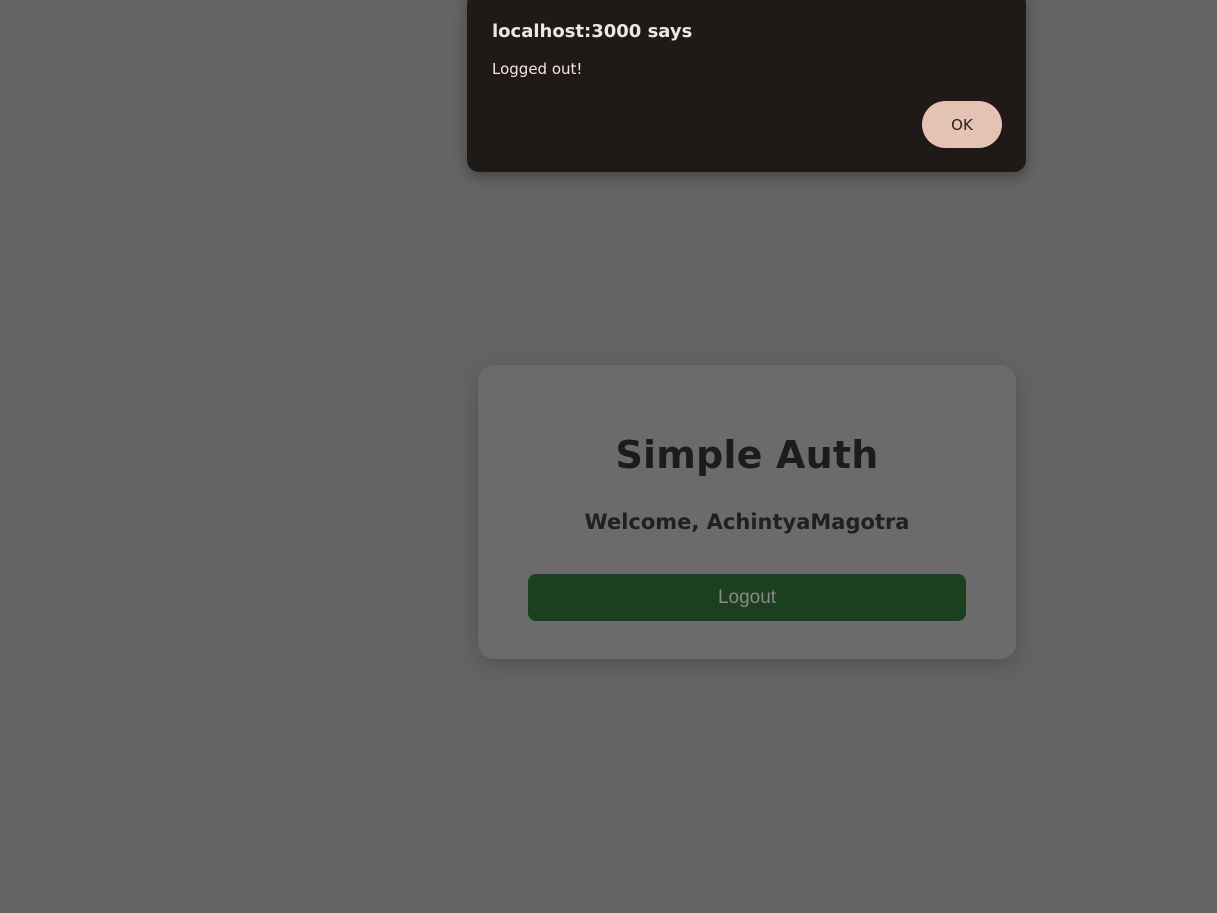 The image size is (1217, 913). I want to click on logout-button: Logout, so click(747, 597).